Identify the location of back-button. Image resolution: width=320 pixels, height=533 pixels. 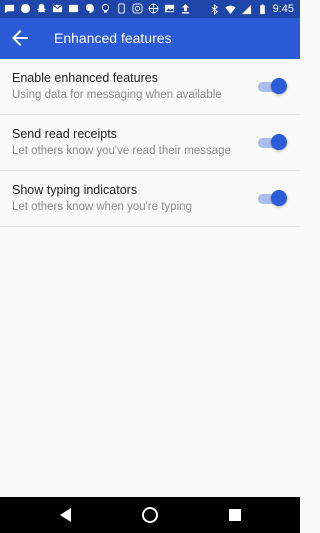
(20, 38).